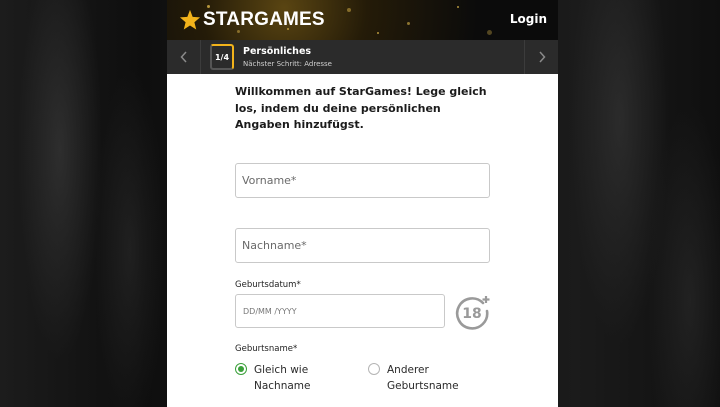  I want to click on next-step-button, so click(541, 57).